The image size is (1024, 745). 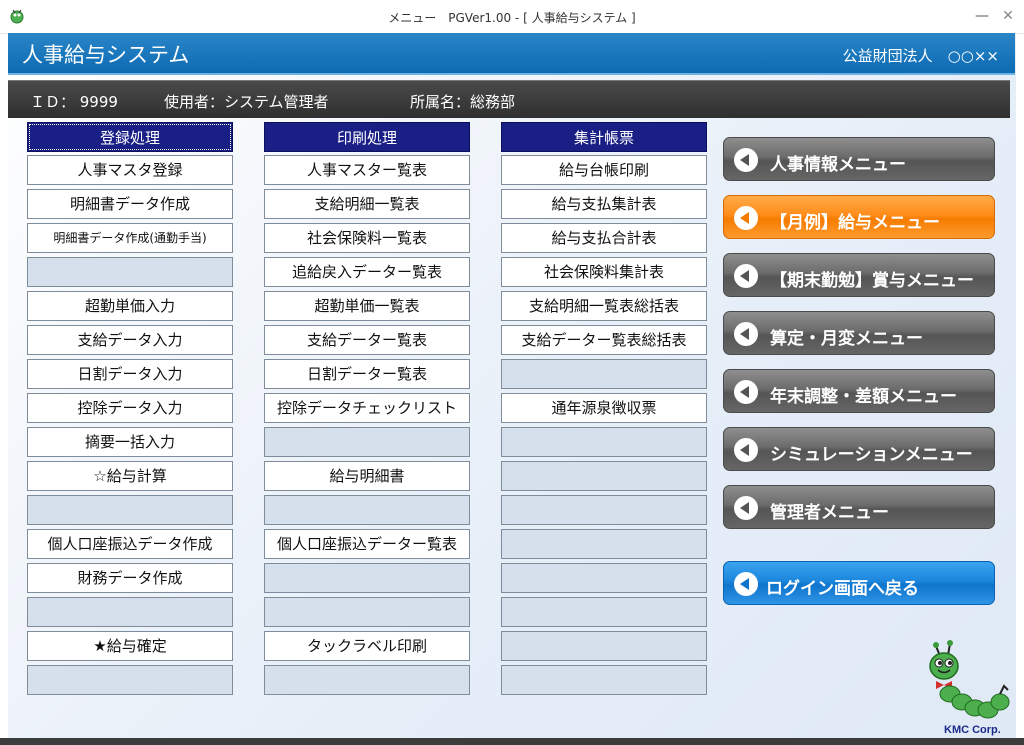 What do you see at coordinates (512, 741) in the screenshot?
I see `taskbar-strip` at bounding box center [512, 741].